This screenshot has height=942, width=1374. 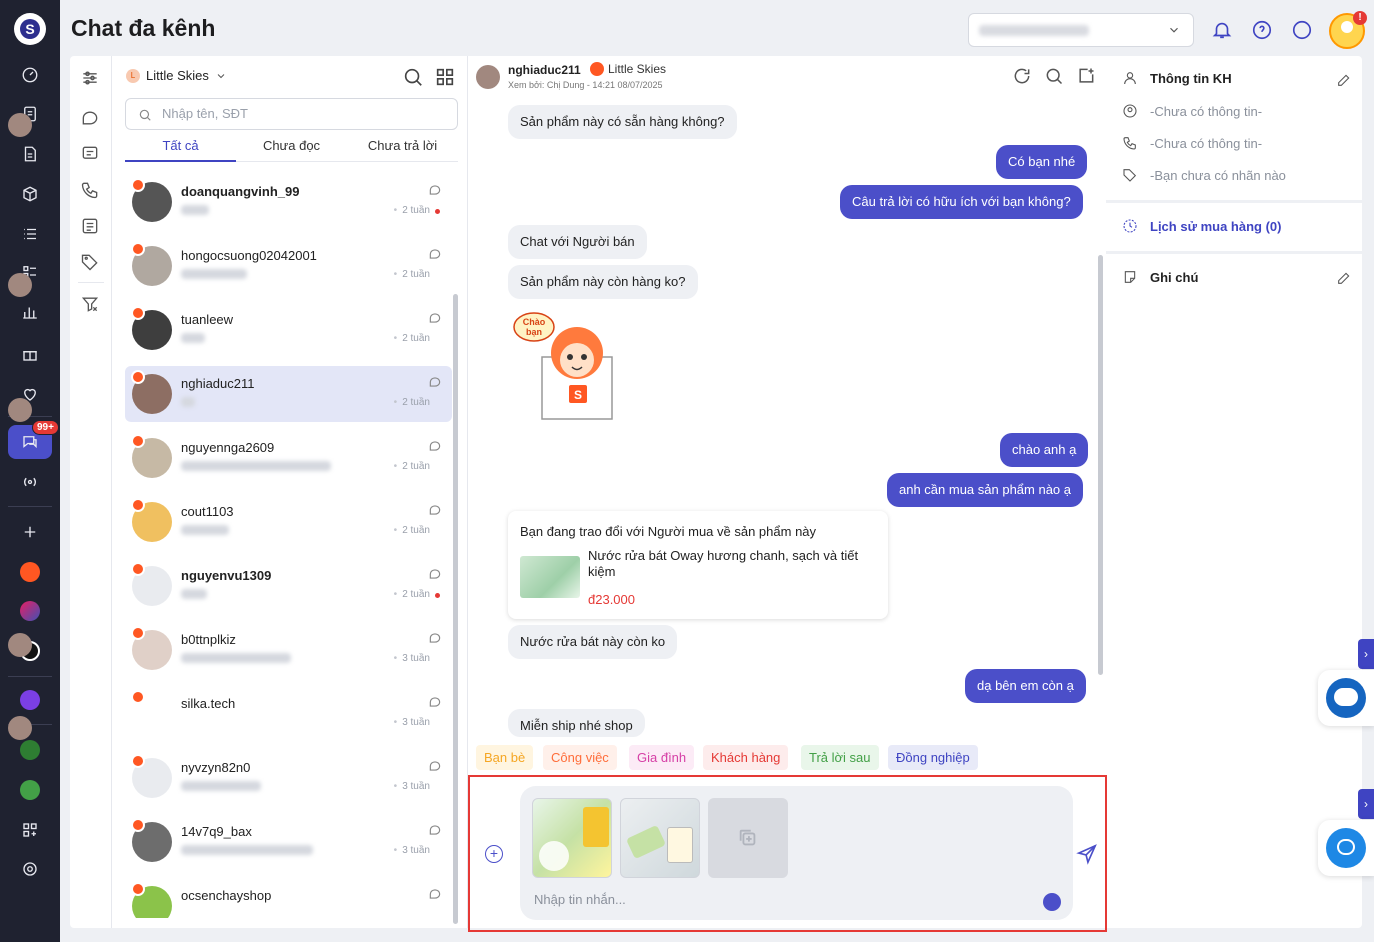 I want to click on filter-column, so click(x=91, y=492).